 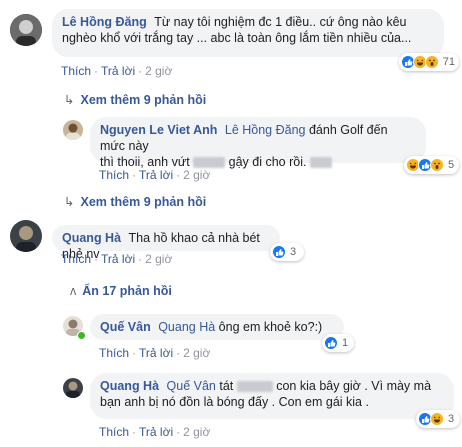 What do you see at coordinates (73, 291) in the screenshot?
I see `chevron-up-icon: ʌ` at bounding box center [73, 291].